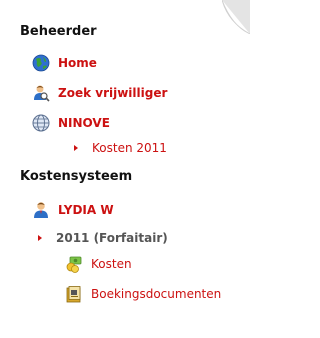  I want to click on nav-item-lydia-w: LYDIA W, so click(73, 210).